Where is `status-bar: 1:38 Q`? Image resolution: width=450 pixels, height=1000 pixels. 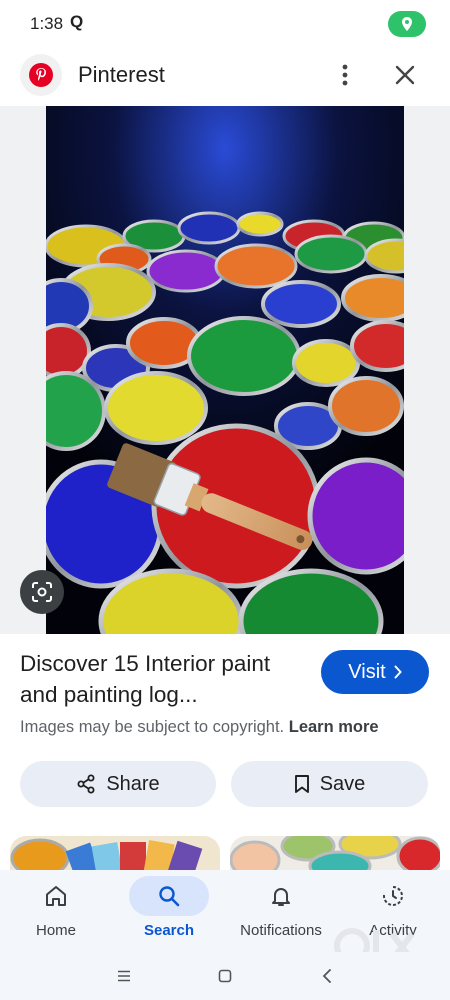 status-bar: 1:38 Q is located at coordinates (225, 24).